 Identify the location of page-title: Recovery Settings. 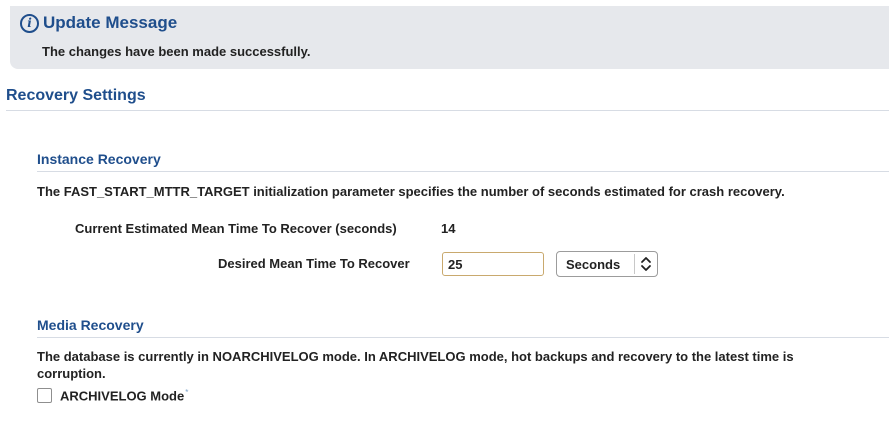
(76, 95).